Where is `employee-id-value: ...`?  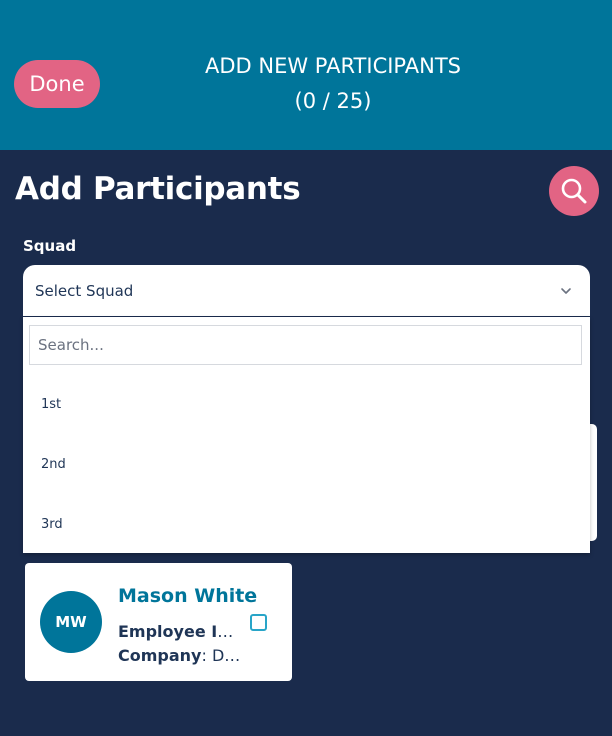 employee-id-value: ... is located at coordinates (241, 631).